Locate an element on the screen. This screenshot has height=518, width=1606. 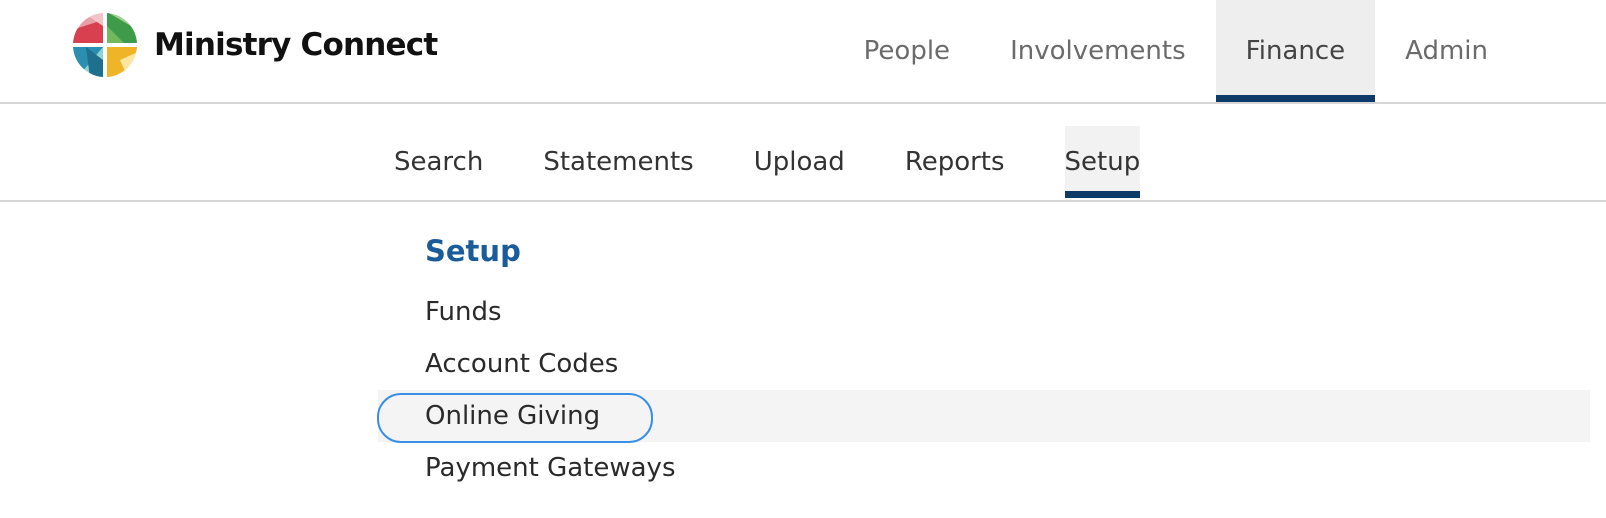
setup-item-account-codes: Account Codes is located at coordinates (795, 364).